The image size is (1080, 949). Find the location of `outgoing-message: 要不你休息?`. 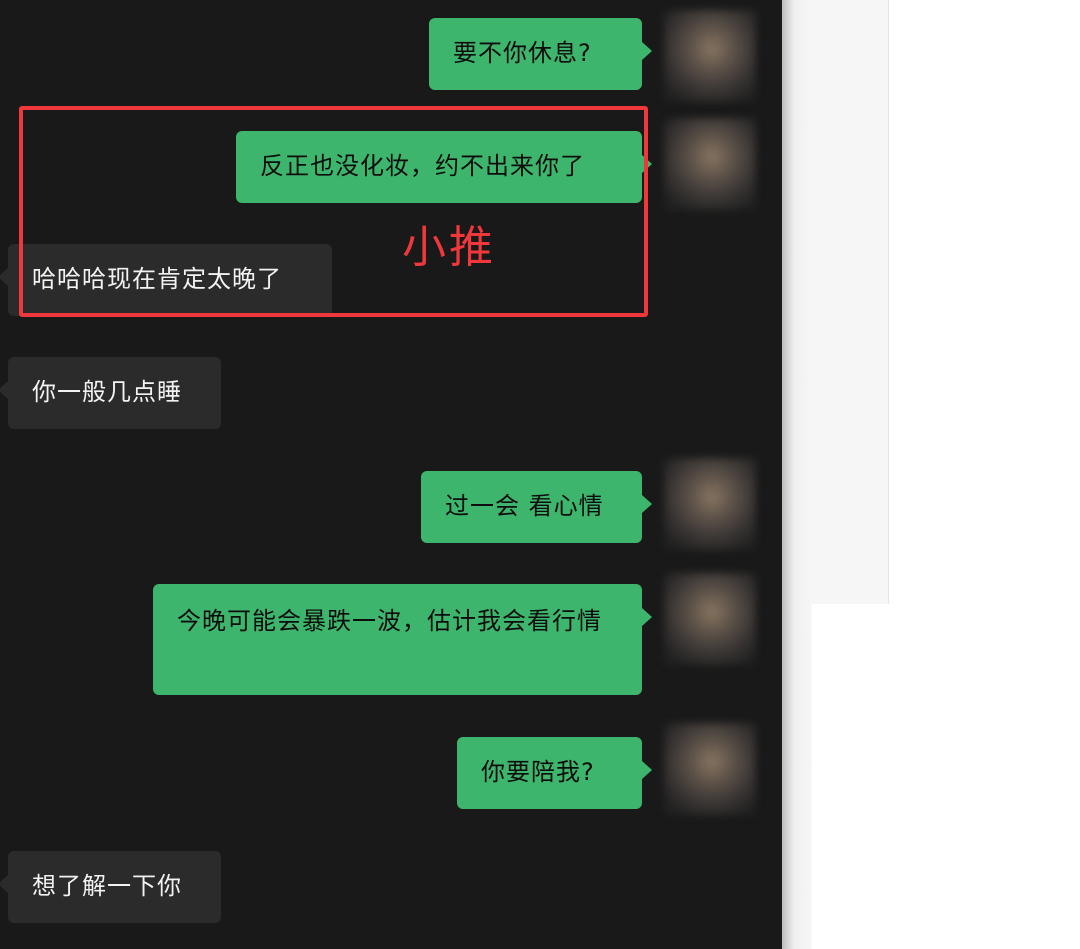

outgoing-message: 要不你休息? is located at coordinates (540, 54).